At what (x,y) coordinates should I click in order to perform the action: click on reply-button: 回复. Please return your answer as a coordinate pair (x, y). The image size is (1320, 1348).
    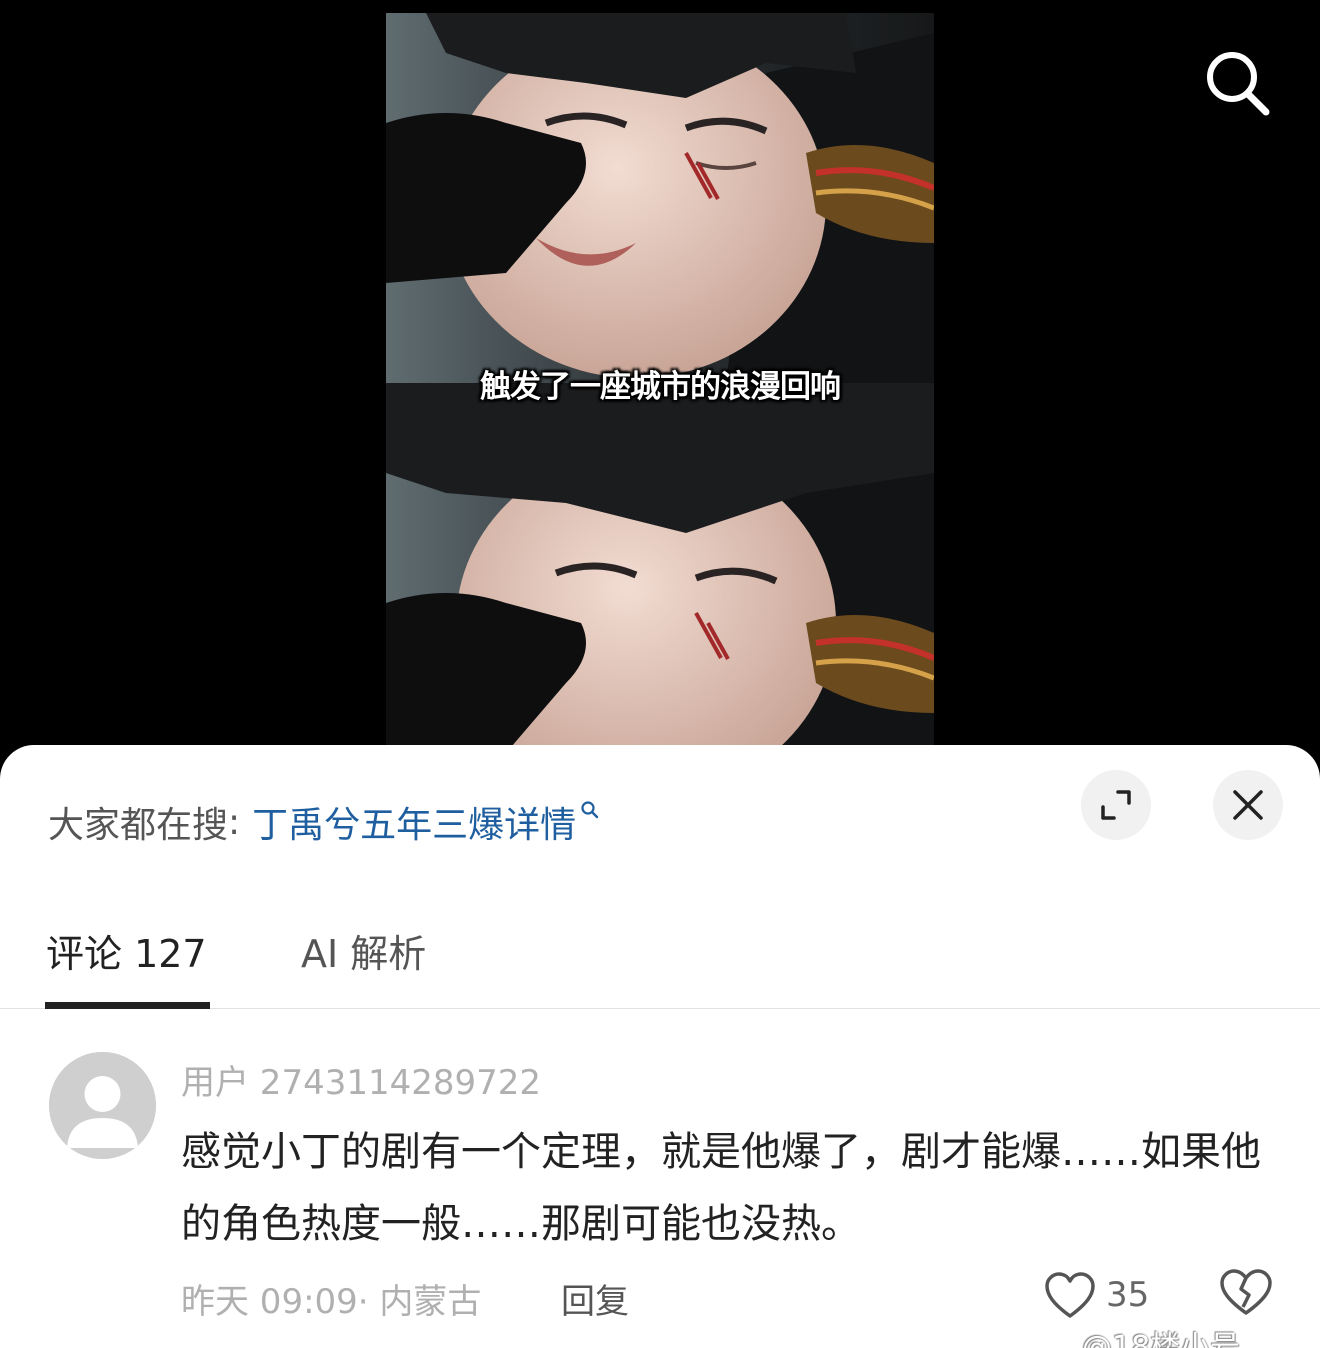
    Looking at the image, I should click on (595, 1298).